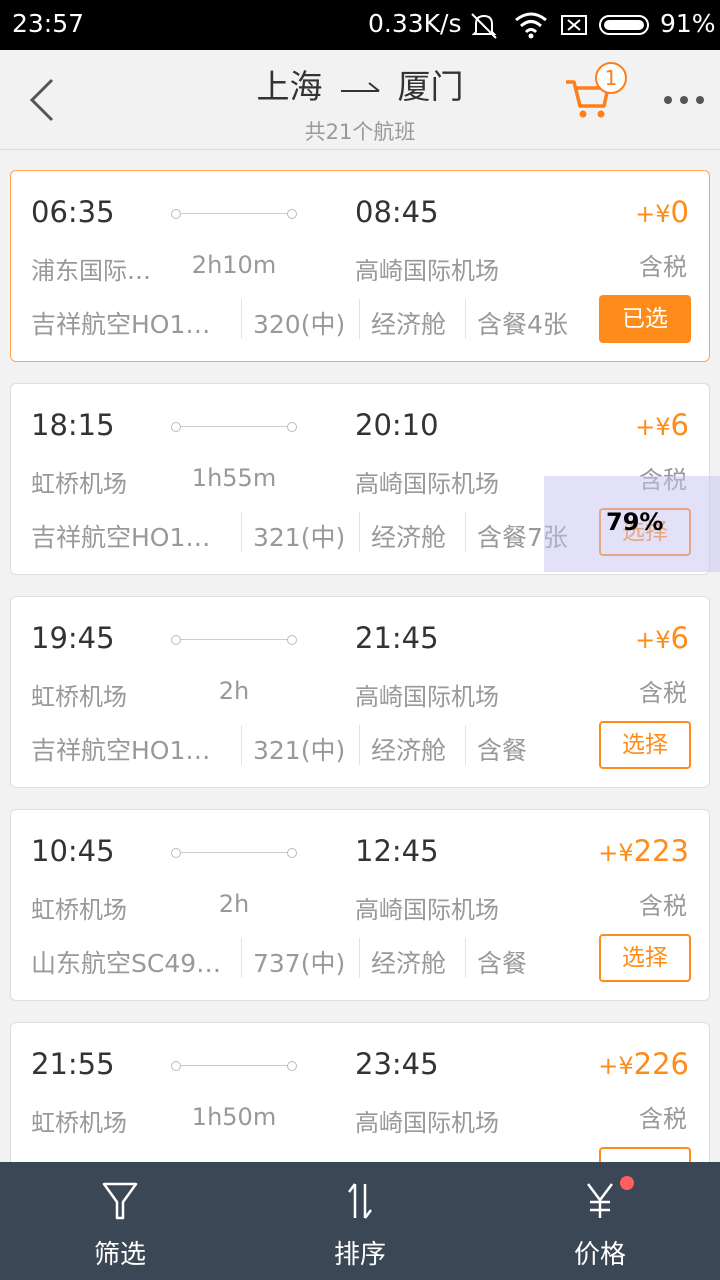  What do you see at coordinates (48, 23) in the screenshot?
I see `status-time: 23:57` at bounding box center [48, 23].